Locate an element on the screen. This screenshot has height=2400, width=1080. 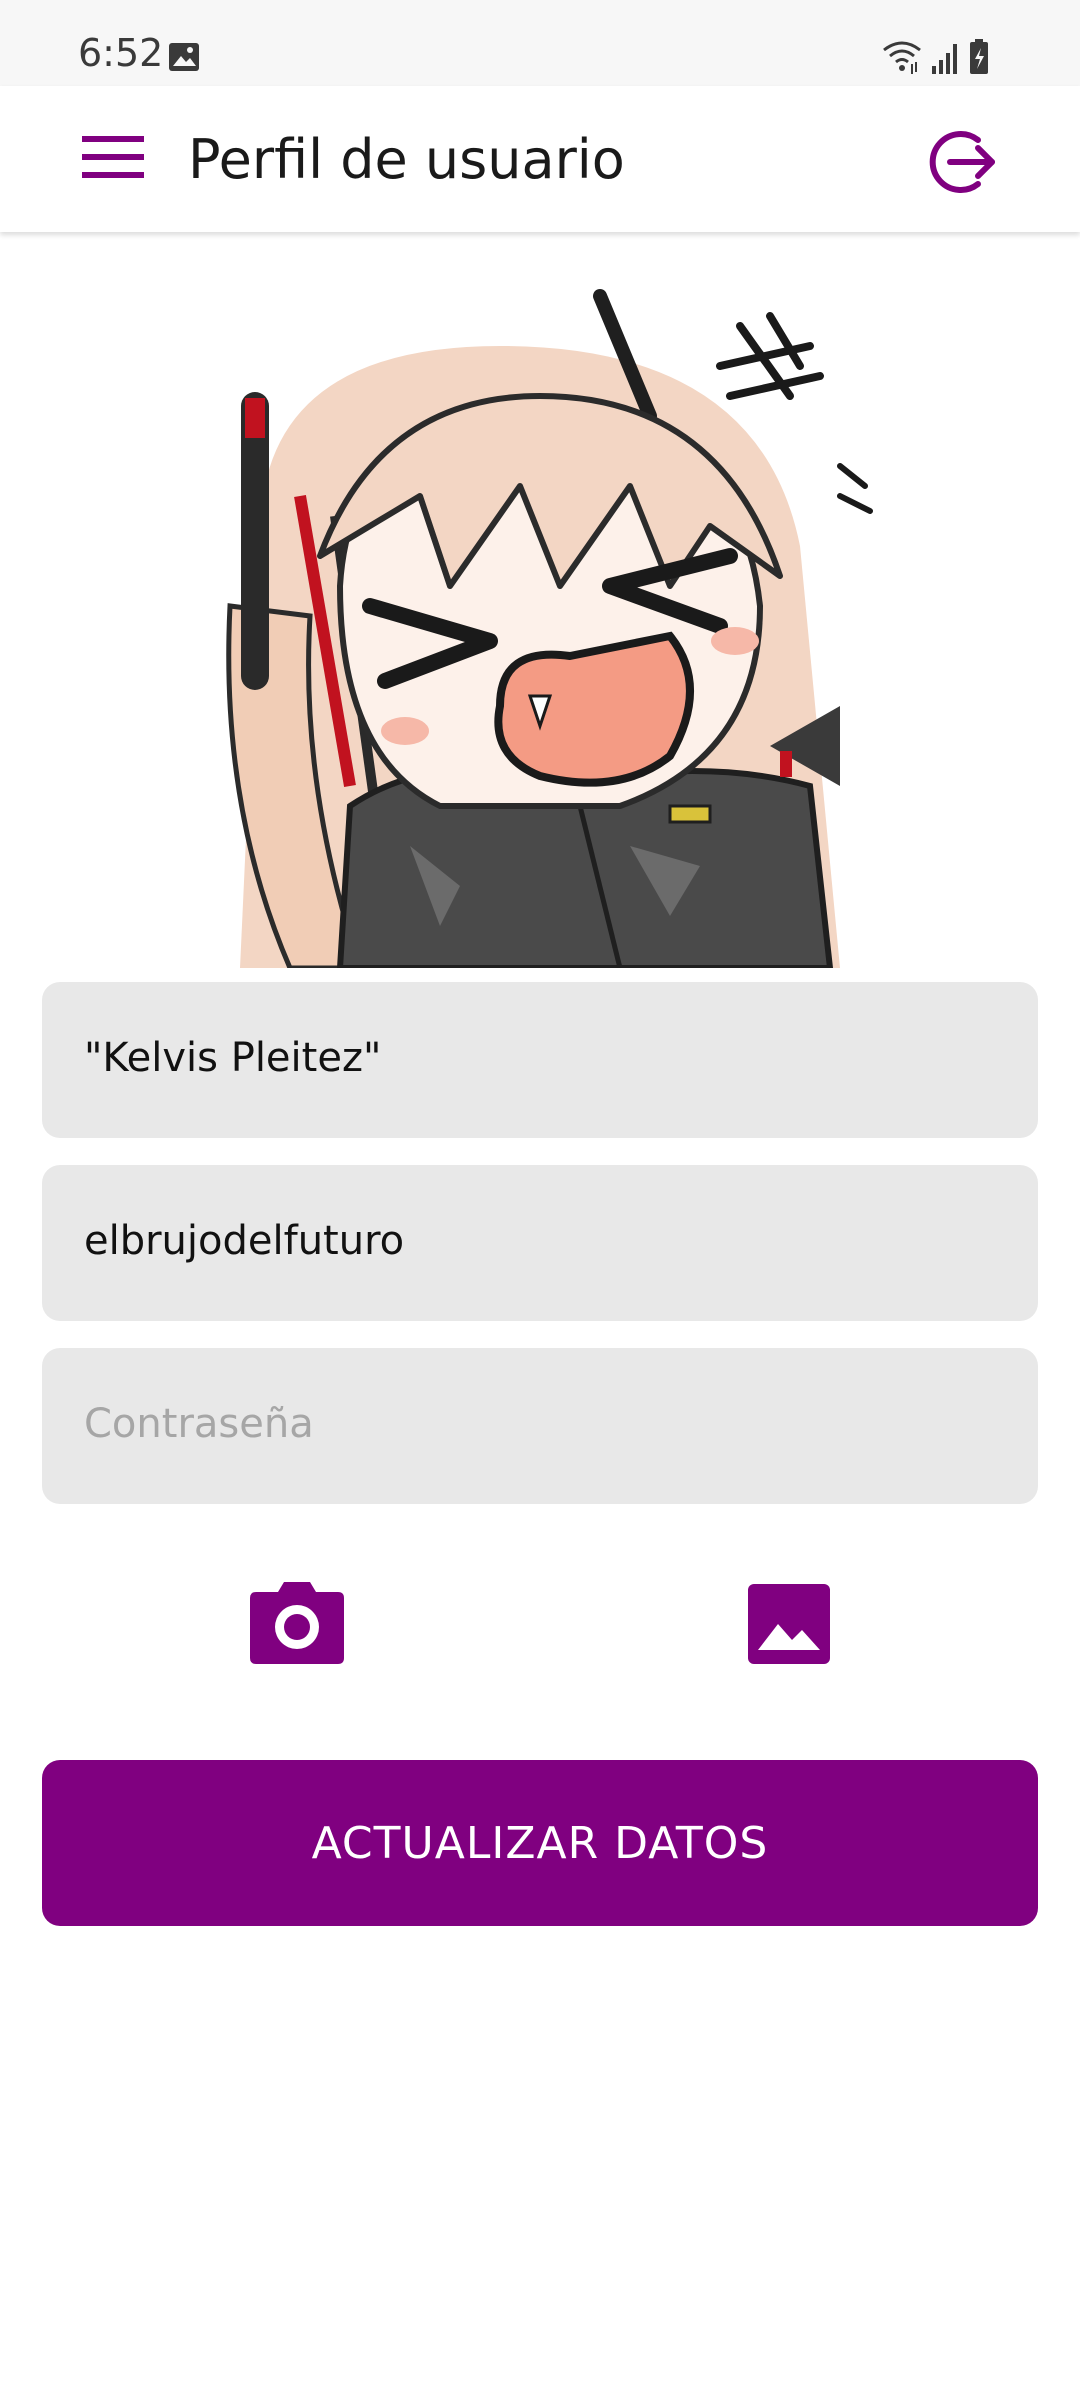
full-name-value: "Kelvis Pleitez" is located at coordinates (233, 1058).